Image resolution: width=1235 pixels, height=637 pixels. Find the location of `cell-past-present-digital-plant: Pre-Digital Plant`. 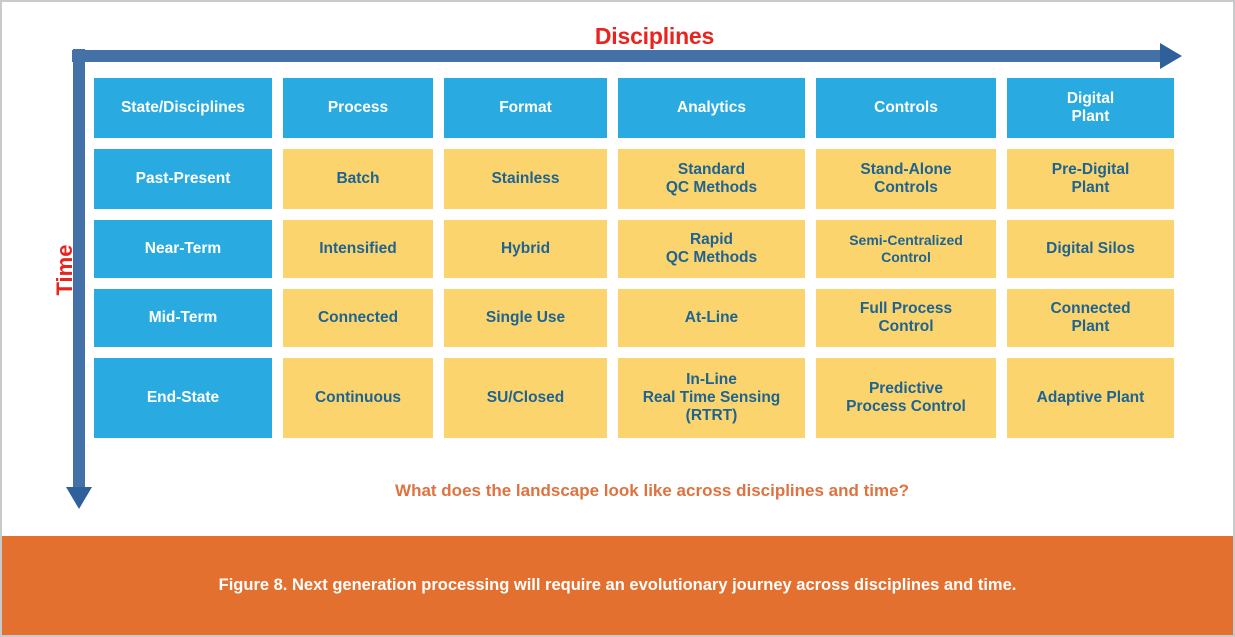

cell-past-present-digital-plant: Pre-Digital Plant is located at coordinates (1090, 179).